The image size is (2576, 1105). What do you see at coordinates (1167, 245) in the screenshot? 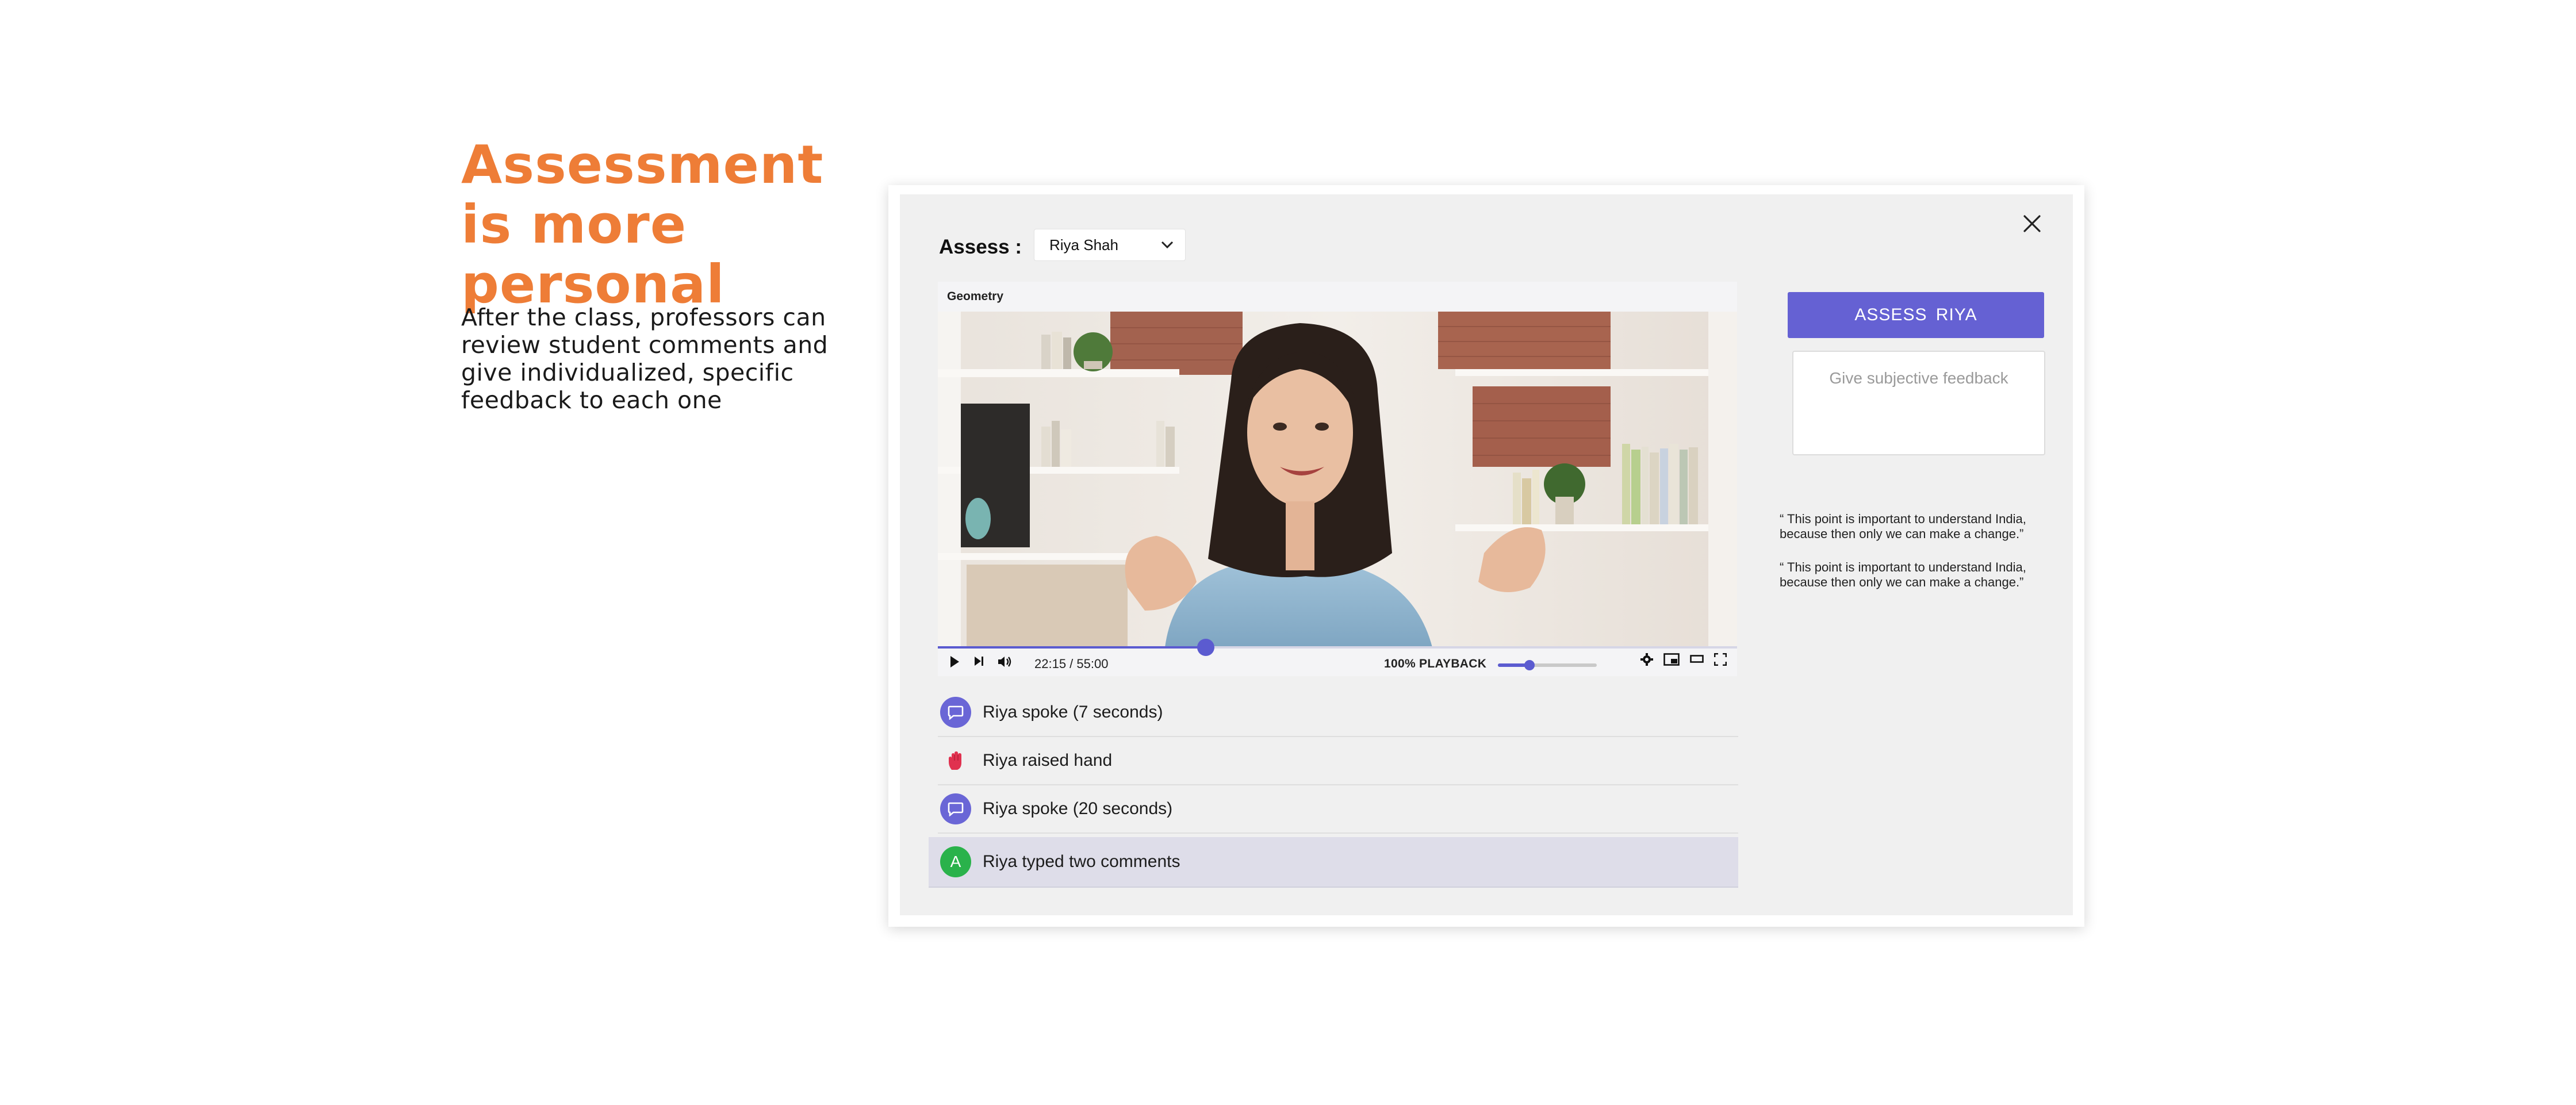
I see `chevron-down-icon` at bounding box center [1167, 245].